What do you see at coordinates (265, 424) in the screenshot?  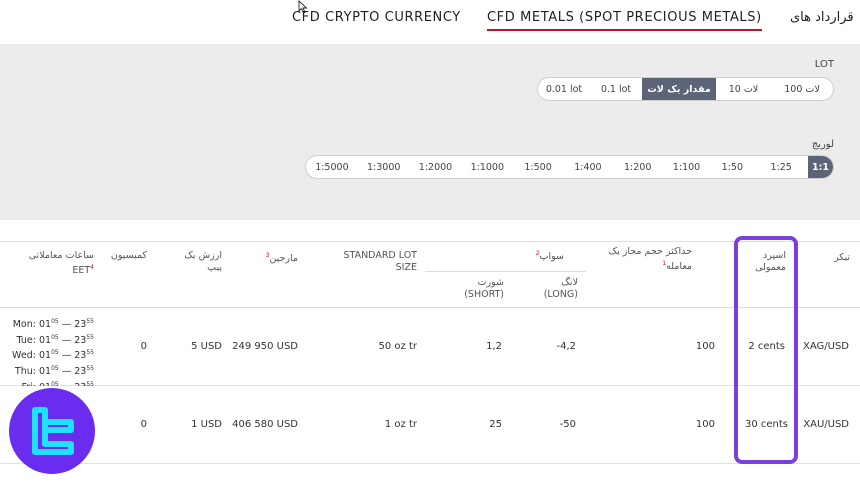 I see `margin-cell: 406 580 USD` at bounding box center [265, 424].